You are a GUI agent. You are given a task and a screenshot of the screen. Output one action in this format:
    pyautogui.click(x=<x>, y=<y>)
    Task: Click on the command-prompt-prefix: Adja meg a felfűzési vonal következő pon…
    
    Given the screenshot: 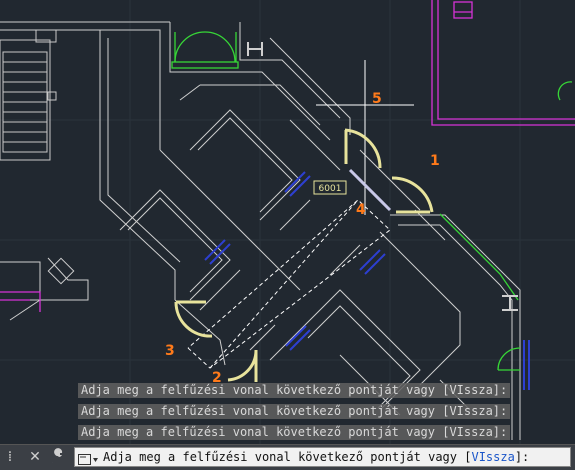 What is the action you would take?
    pyautogui.click(x=287, y=457)
    